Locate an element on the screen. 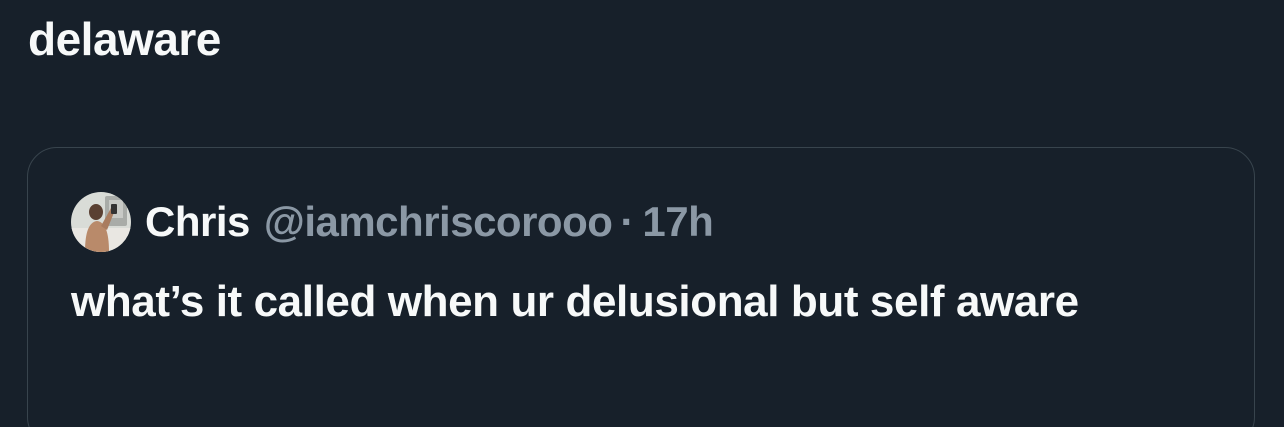 This screenshot has width=1284, height=427. tweet-text: delaware is located at coordinates (124, 39).